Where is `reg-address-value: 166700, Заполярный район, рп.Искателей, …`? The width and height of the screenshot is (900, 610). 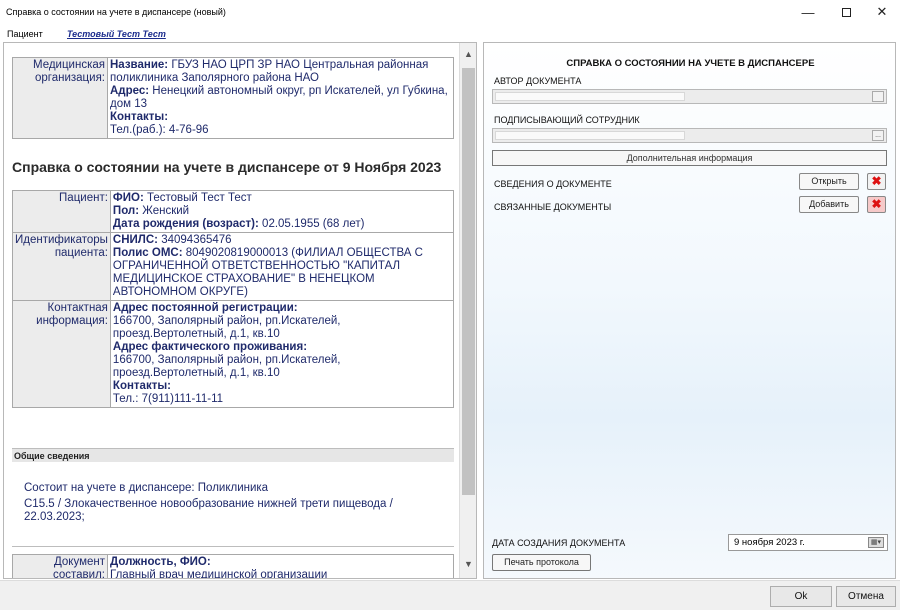 reg-address-value: 166700, Заполярный район, рп.Искателей, … is located at coordinates (226, 327).